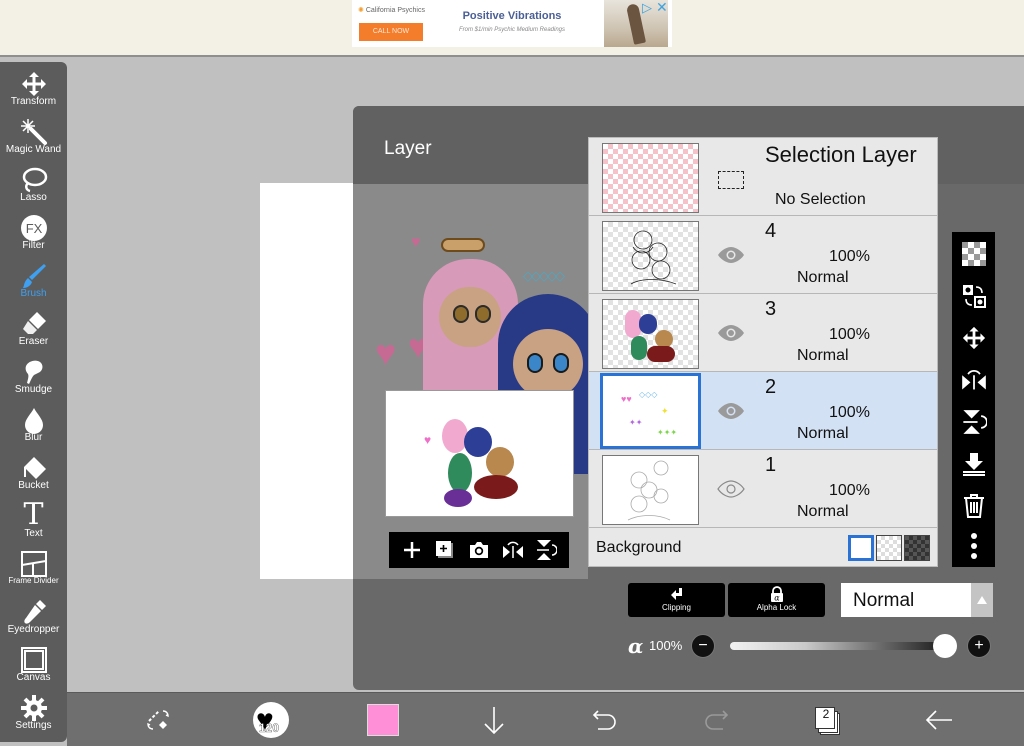 Image resolution: width=1024 pixels, height=746 pixels. I want to click on color-swatch, so click(383, 720).